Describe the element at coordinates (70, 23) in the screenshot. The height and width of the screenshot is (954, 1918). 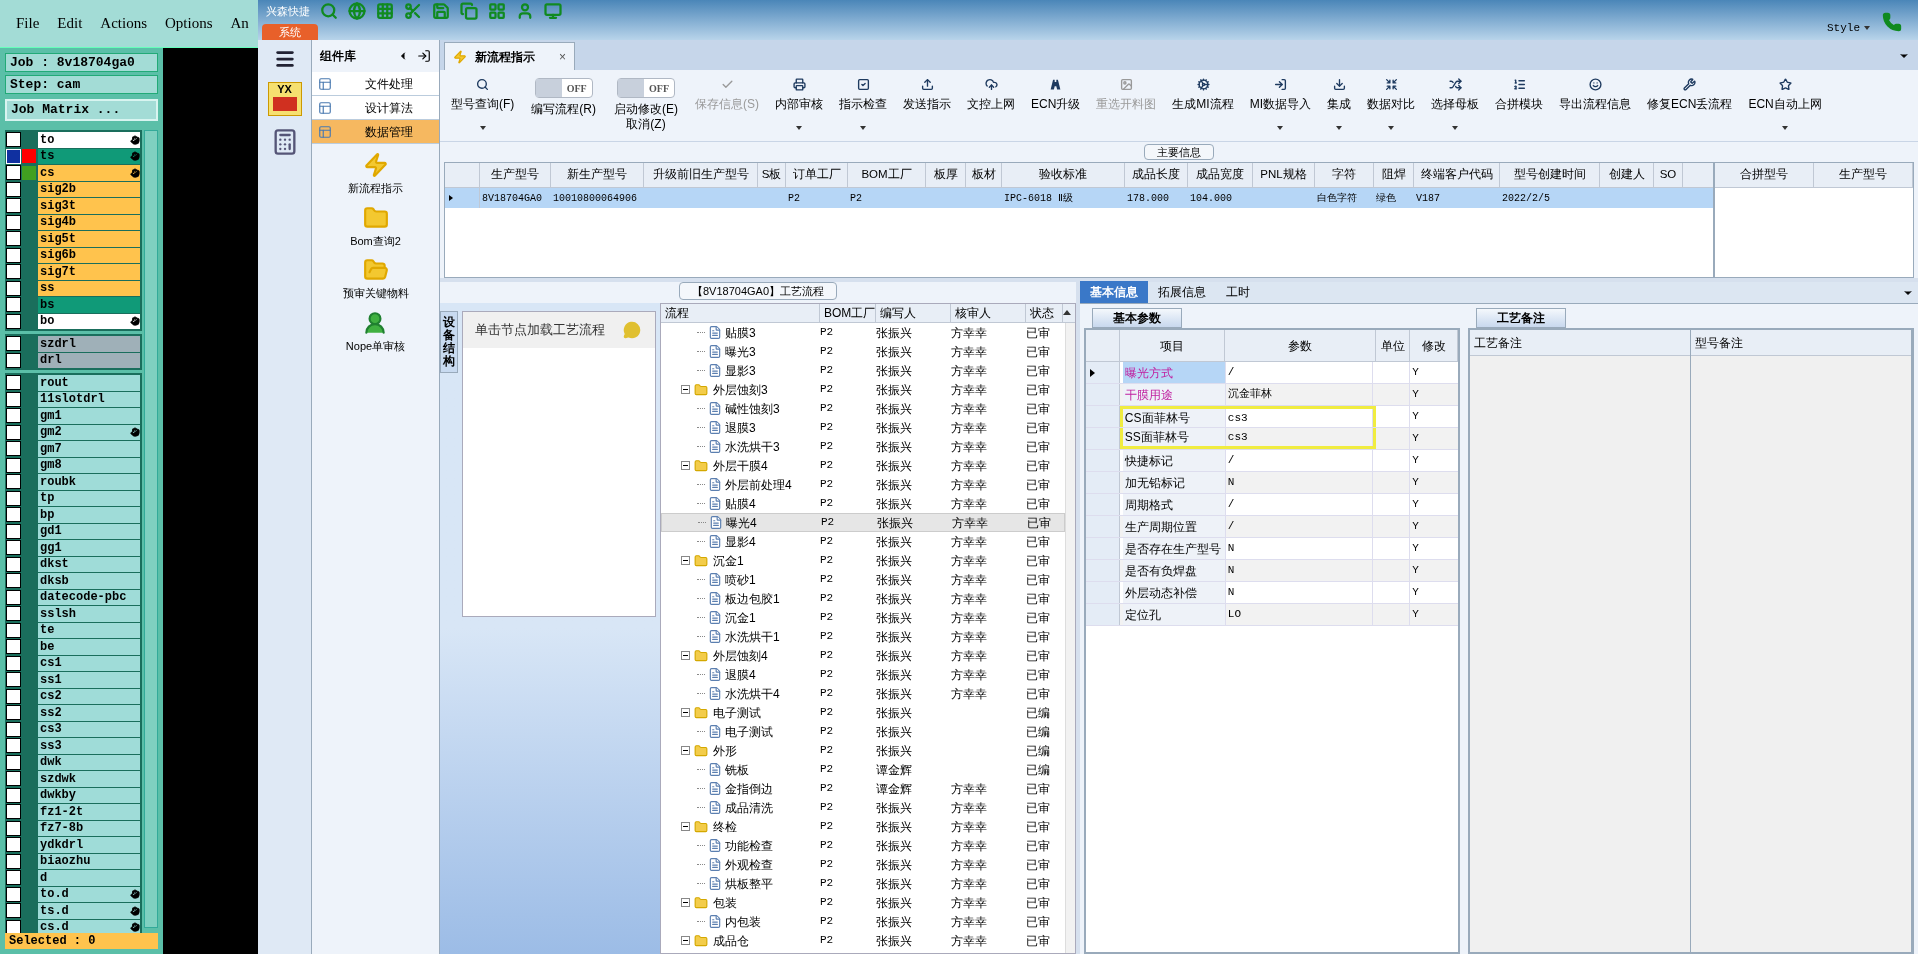
I see `menu-item: Edit` at that location.